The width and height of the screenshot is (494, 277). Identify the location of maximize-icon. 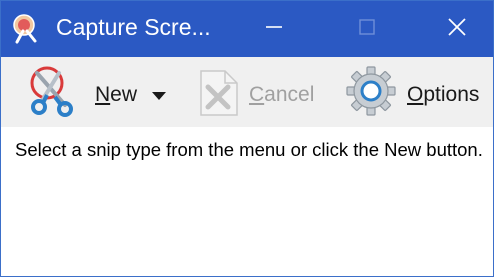
(367, 29).